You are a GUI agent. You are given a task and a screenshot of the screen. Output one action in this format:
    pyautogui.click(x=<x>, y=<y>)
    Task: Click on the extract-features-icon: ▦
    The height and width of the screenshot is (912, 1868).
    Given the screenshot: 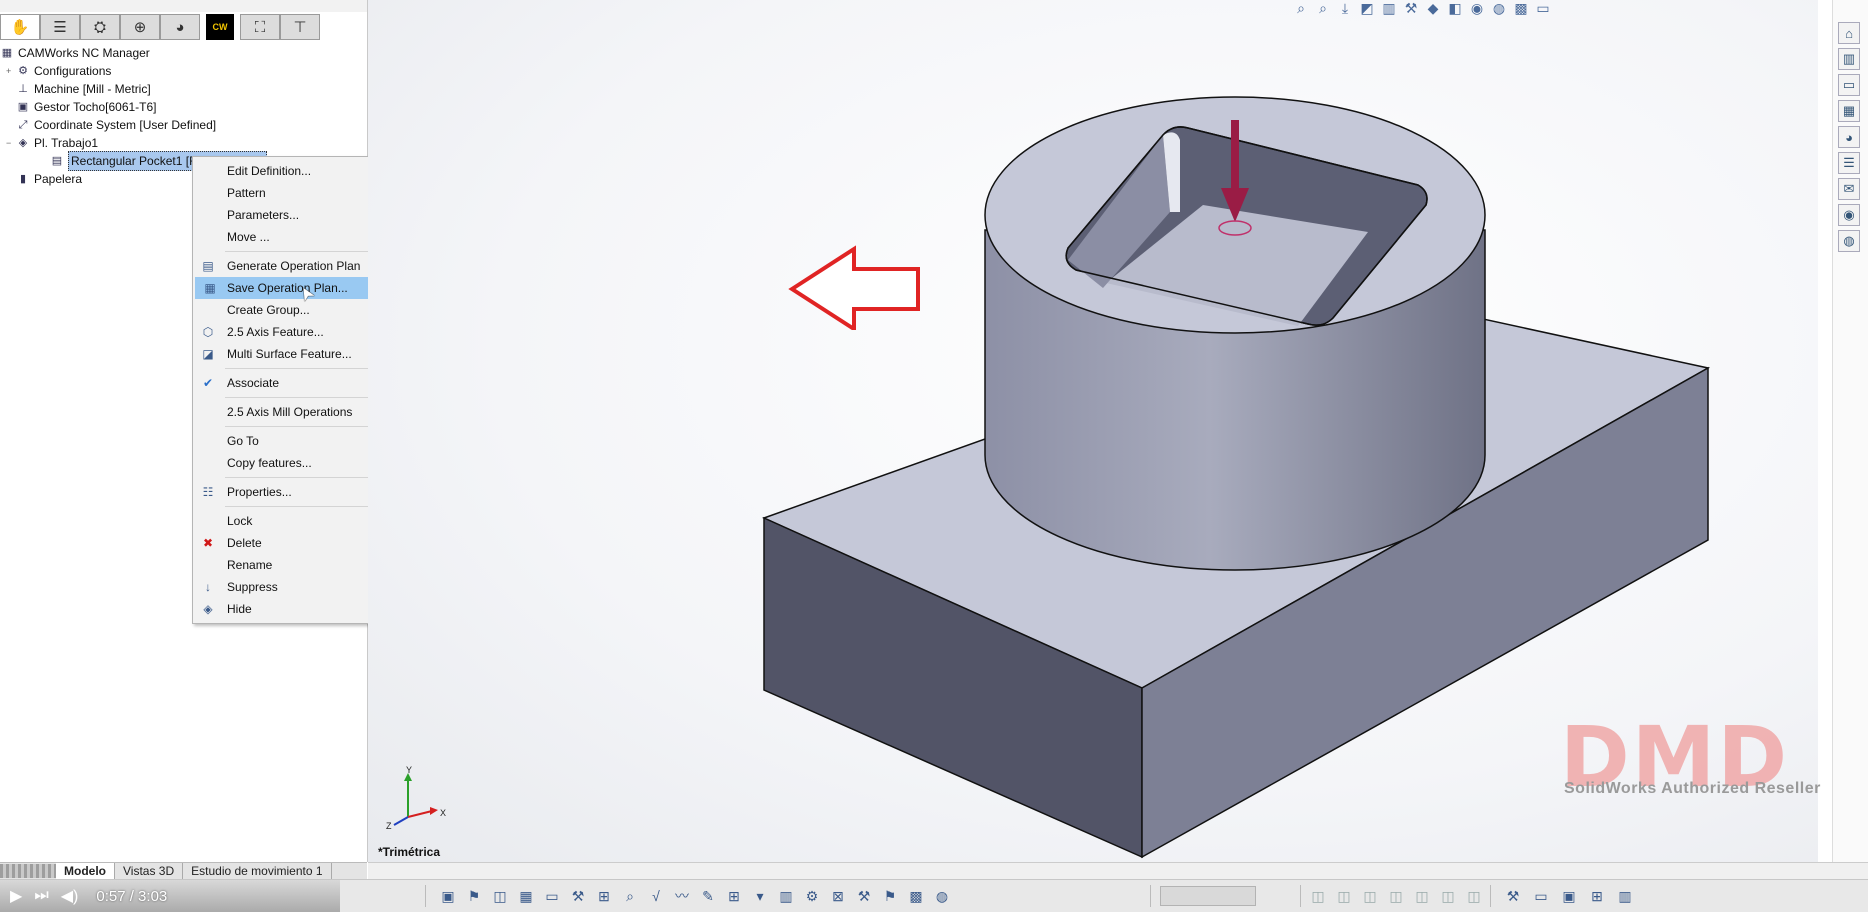 What is the action you would take?
    pyautogui.click(x=526, y=896)
    